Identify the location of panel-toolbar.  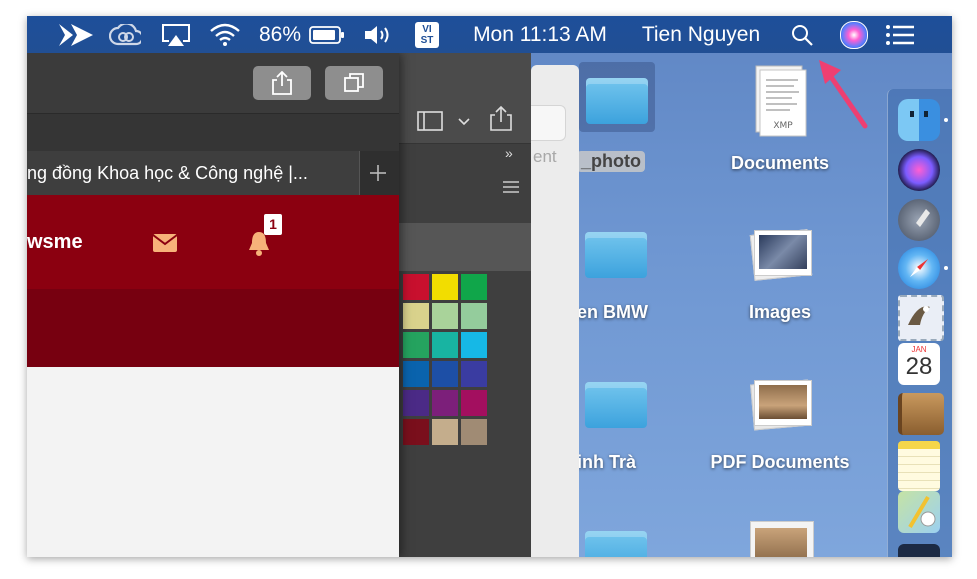
(465, 98).